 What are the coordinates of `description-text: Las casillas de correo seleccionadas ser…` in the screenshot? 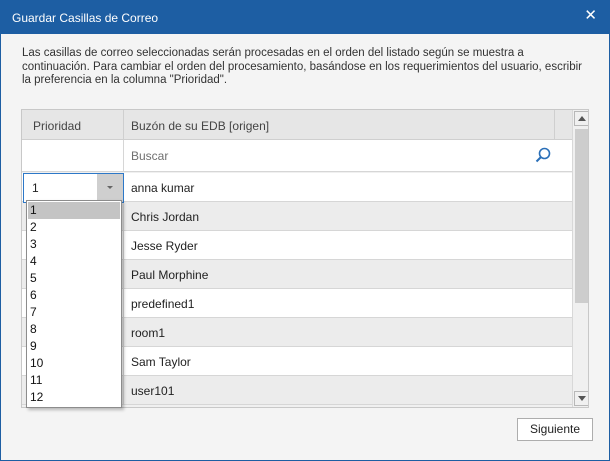 It's located at (302, 66).